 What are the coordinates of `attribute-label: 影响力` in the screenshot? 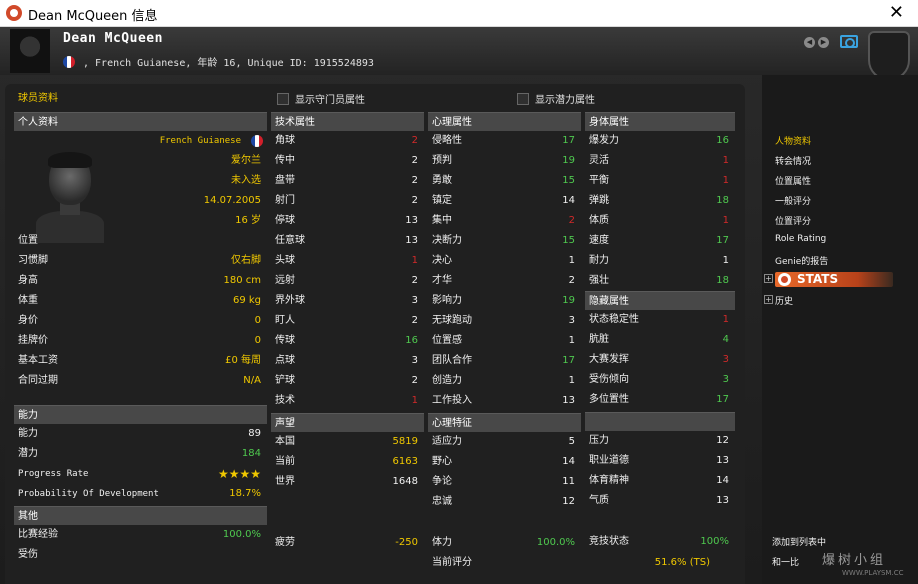 It's located at (447, 300).